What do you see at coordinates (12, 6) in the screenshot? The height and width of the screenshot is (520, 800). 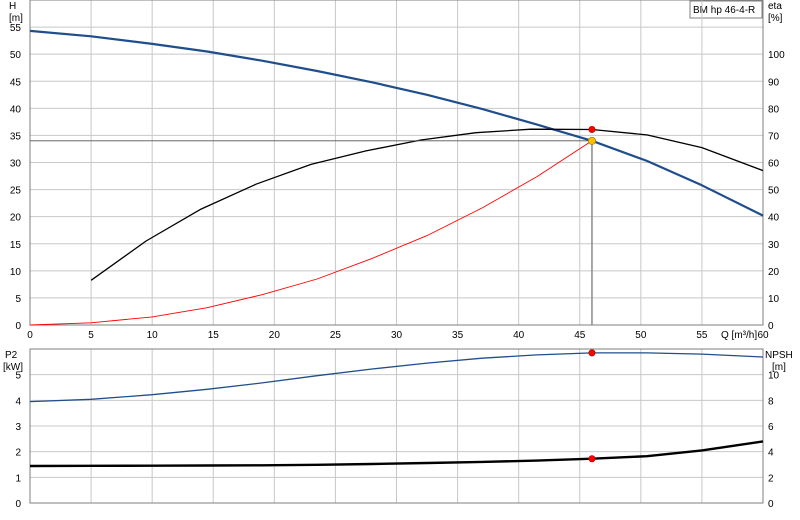 I see `y-axis-title-h: H` at bounding box center [12, 6].